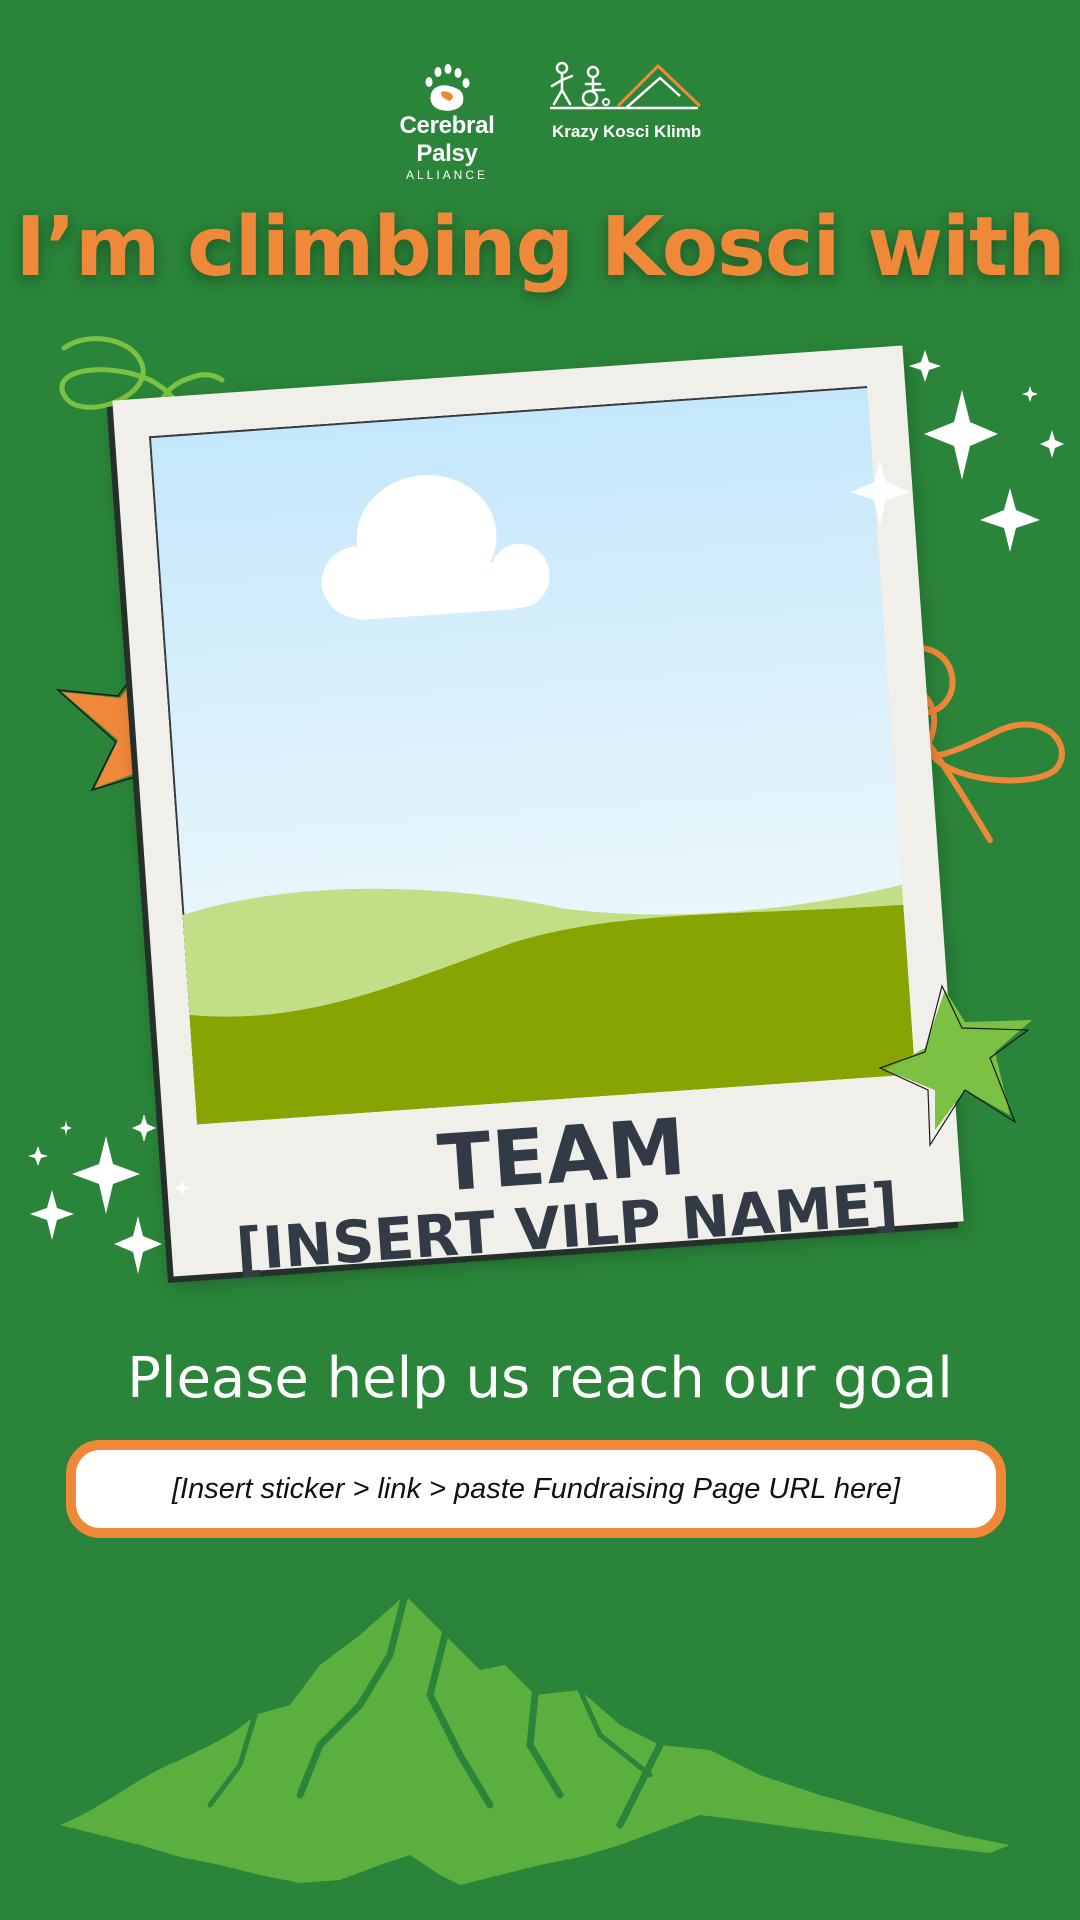 The height and width of the screenshot is (1920, 1080). I want to click on krazy-kosci-klimb-logo: Krazy Kosci Klimb, so click(628, 110).